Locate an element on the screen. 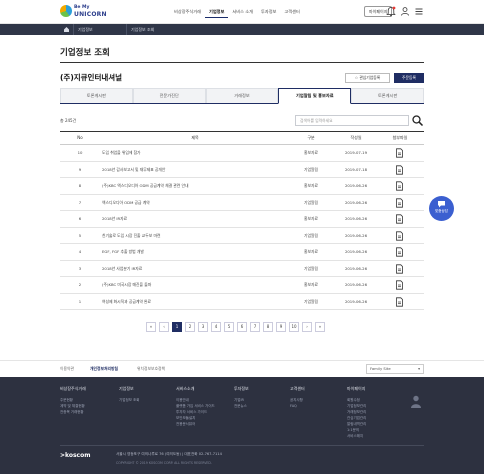  table-row: 10 도입 취업을 위임에 참가 홍보자료 2019-07-19 is located at coordinates (242, 153).